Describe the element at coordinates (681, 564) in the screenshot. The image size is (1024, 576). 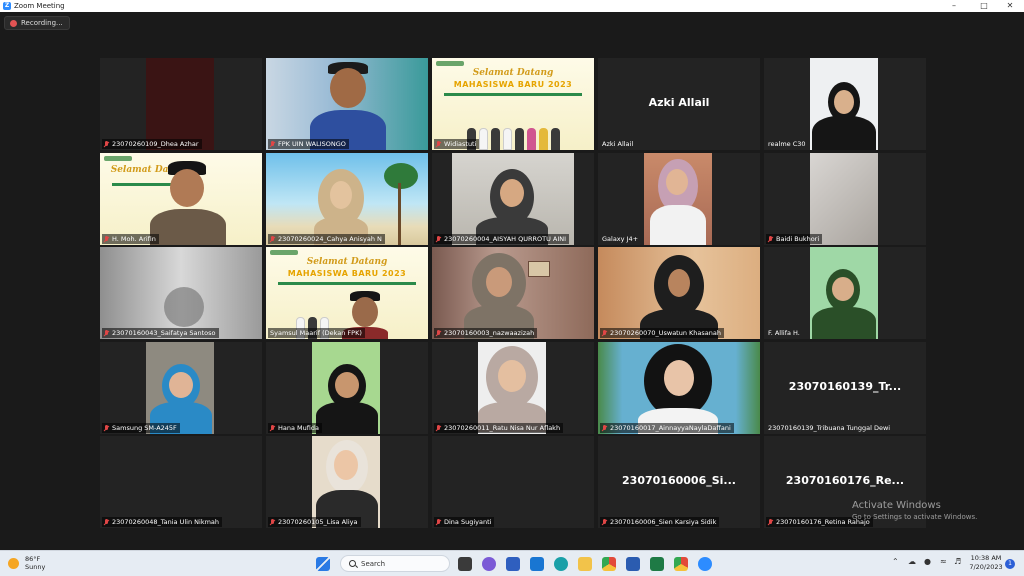
I see `chrome-profile-icon` at that location.